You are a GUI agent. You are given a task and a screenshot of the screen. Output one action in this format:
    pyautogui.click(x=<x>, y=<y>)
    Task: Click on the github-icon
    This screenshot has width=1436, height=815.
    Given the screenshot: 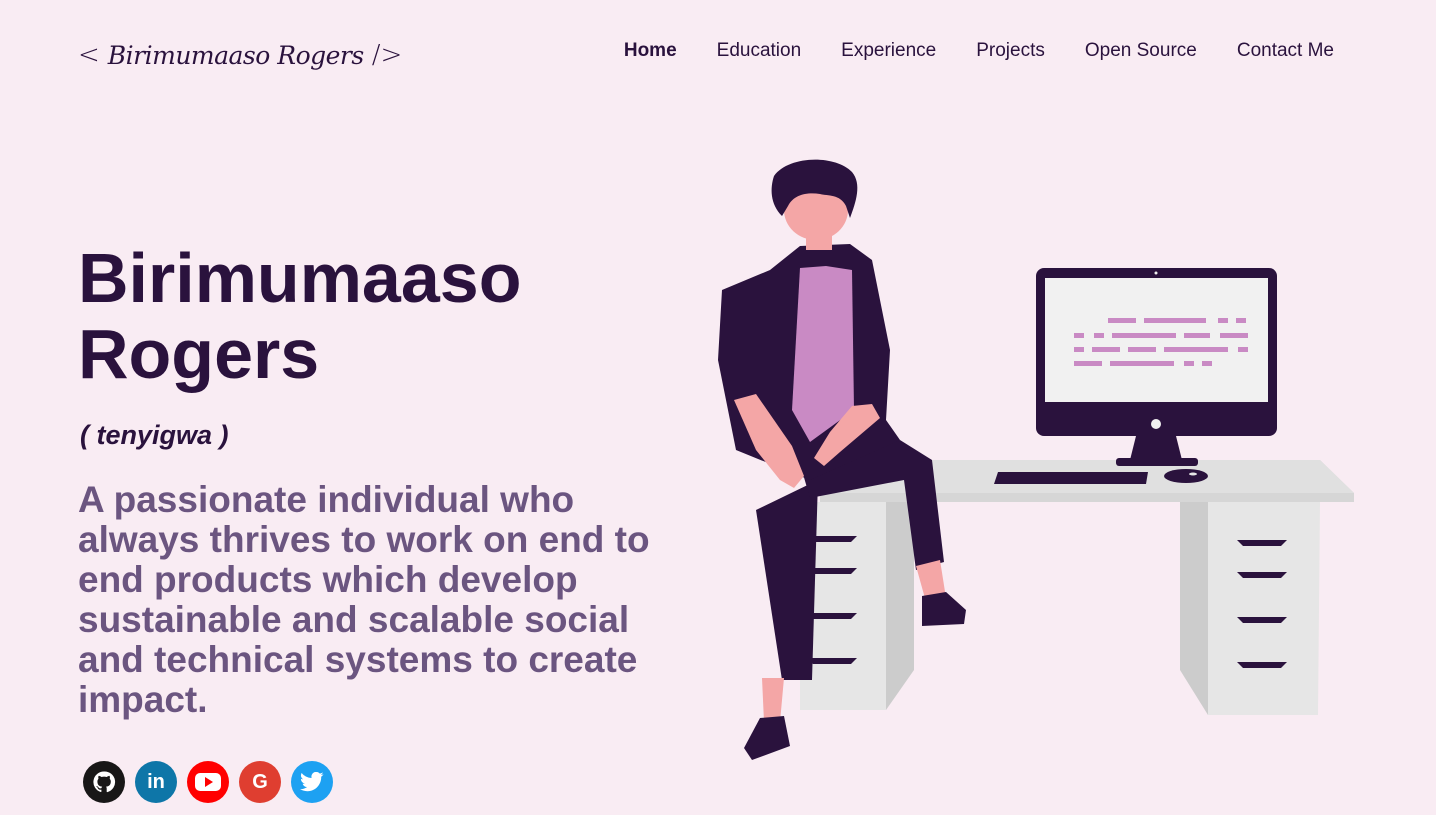 What is the action you would take?
    pyautogui.click(x=104, y=782)
    